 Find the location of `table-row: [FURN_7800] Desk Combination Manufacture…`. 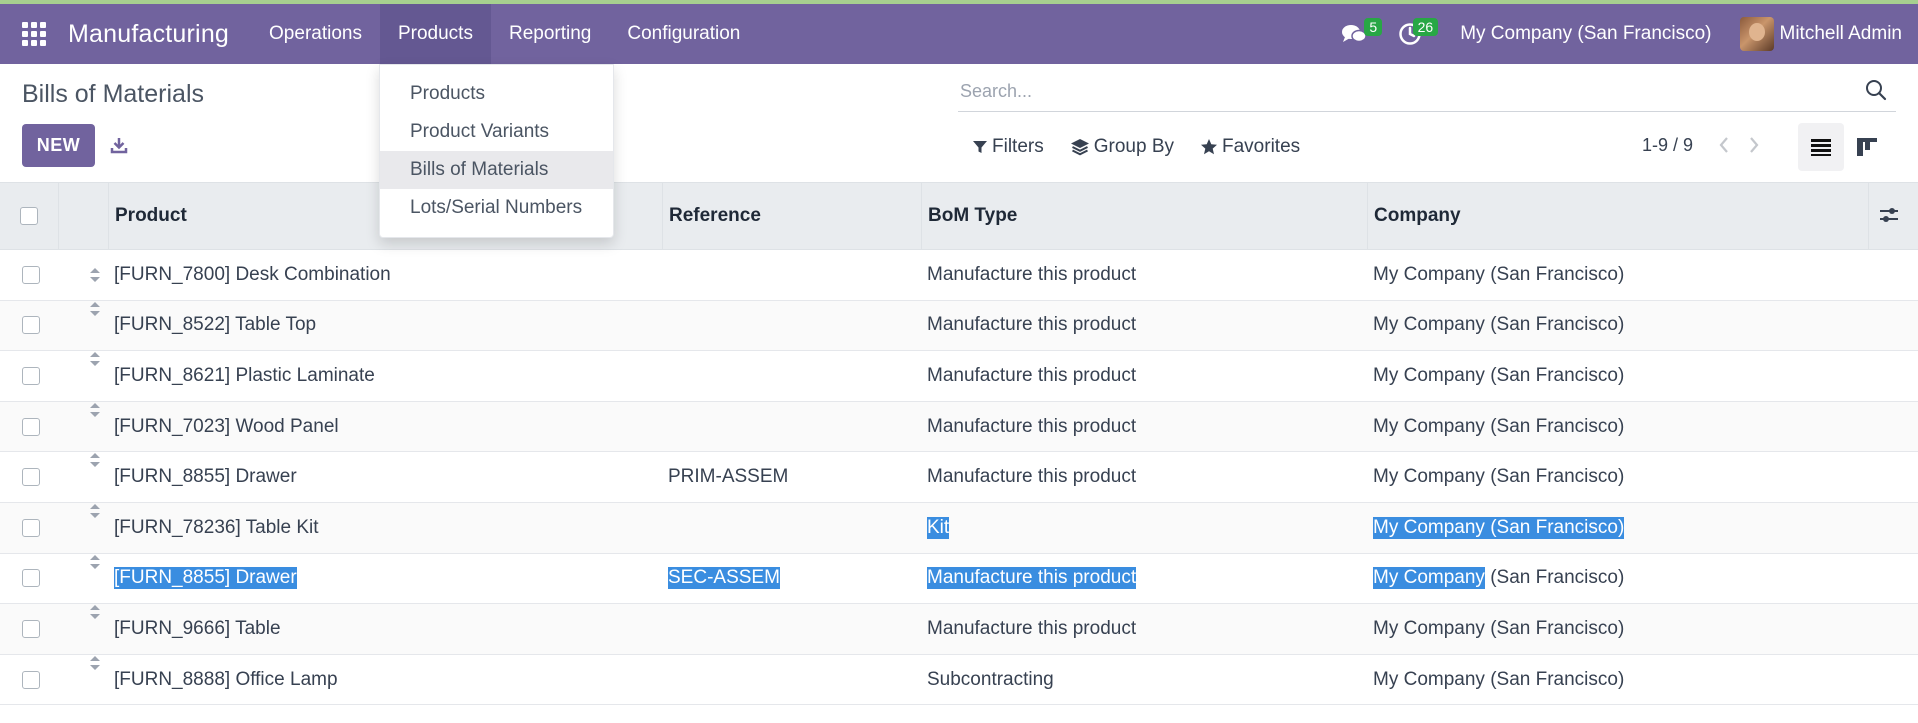

table-row: [FURN_7800] Desk Combination Manufacture… is located at coordinates (959, 275).